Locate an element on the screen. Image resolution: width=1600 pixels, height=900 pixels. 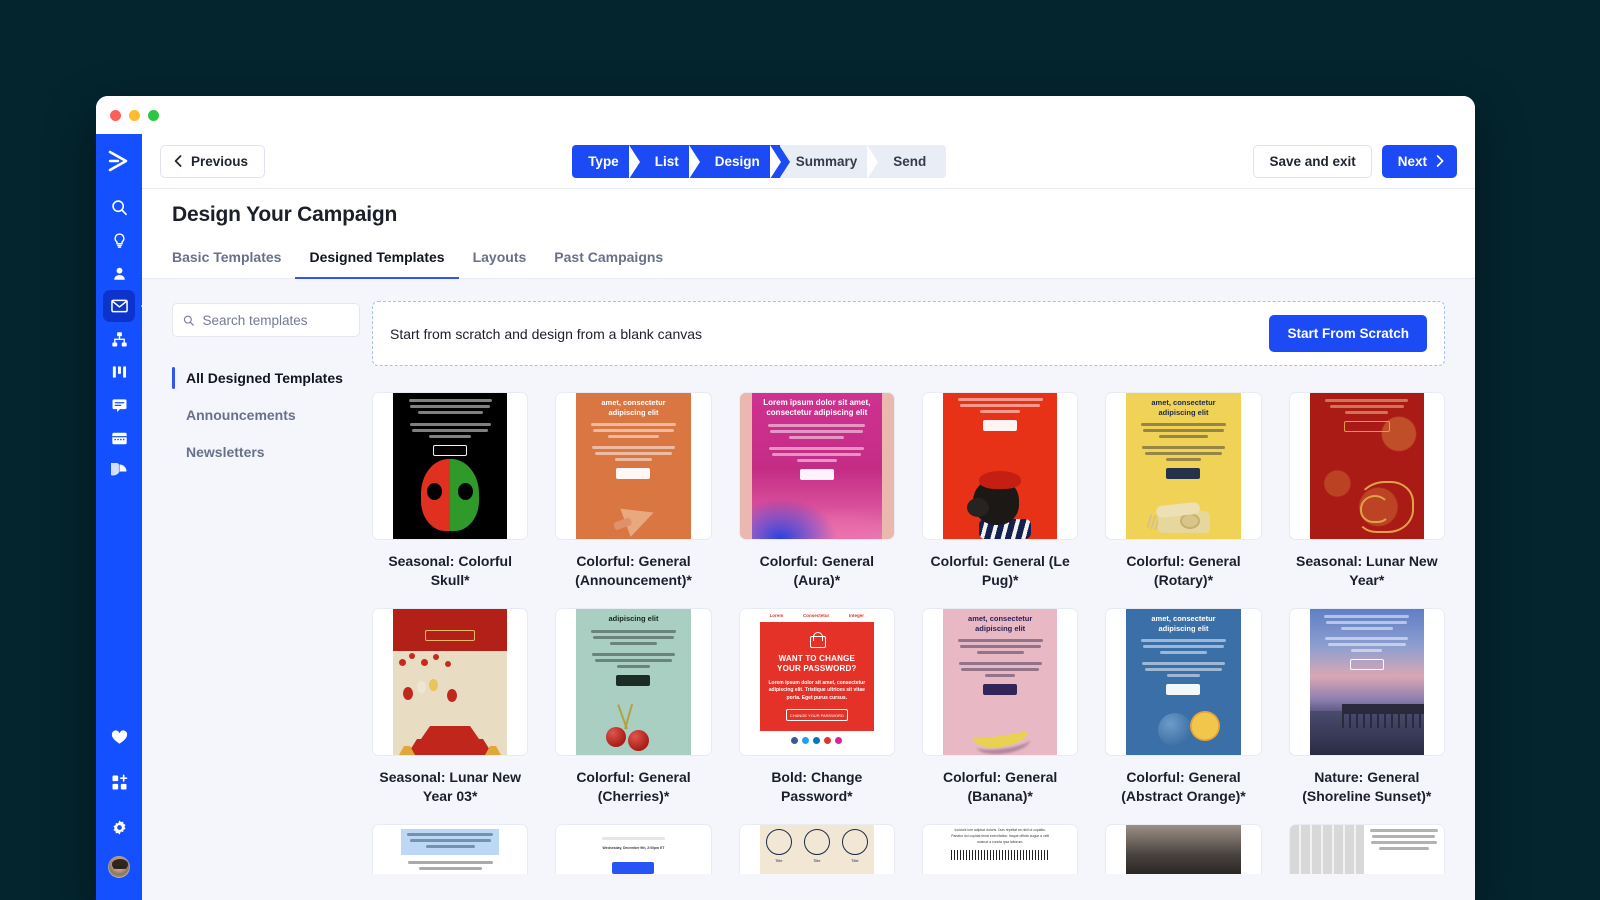
template-card: Colorful: General (Le Pug)* is located at coordinates (1000, 500).